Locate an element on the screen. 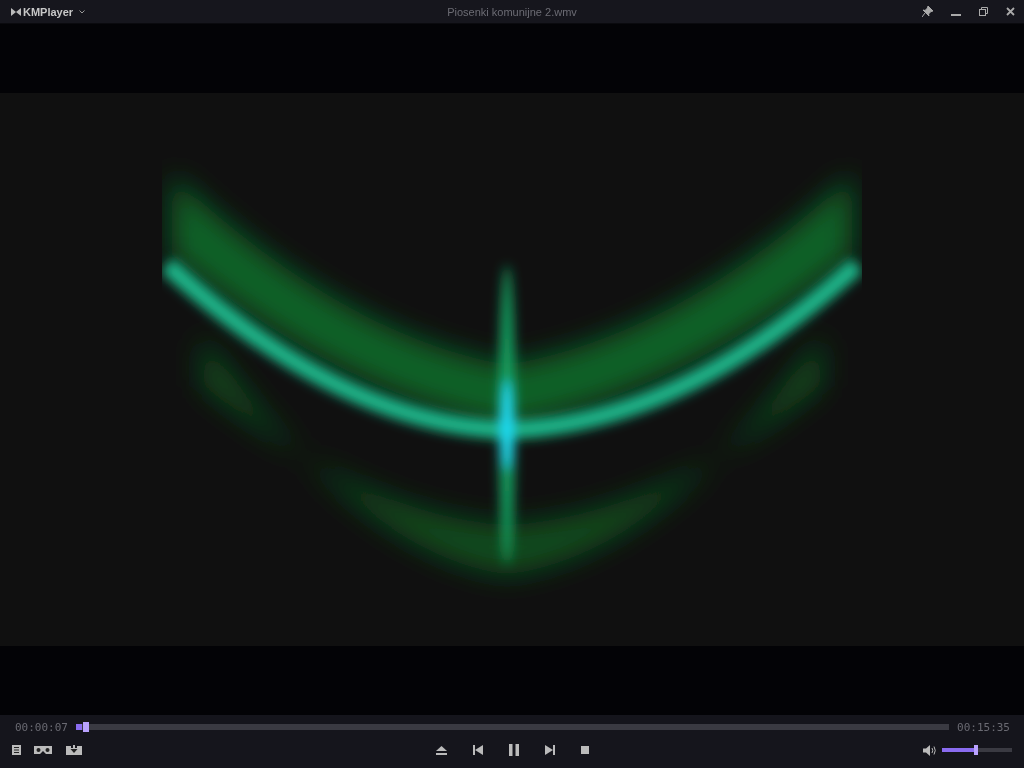  chevron-icon is located at coordinates (82, 11).